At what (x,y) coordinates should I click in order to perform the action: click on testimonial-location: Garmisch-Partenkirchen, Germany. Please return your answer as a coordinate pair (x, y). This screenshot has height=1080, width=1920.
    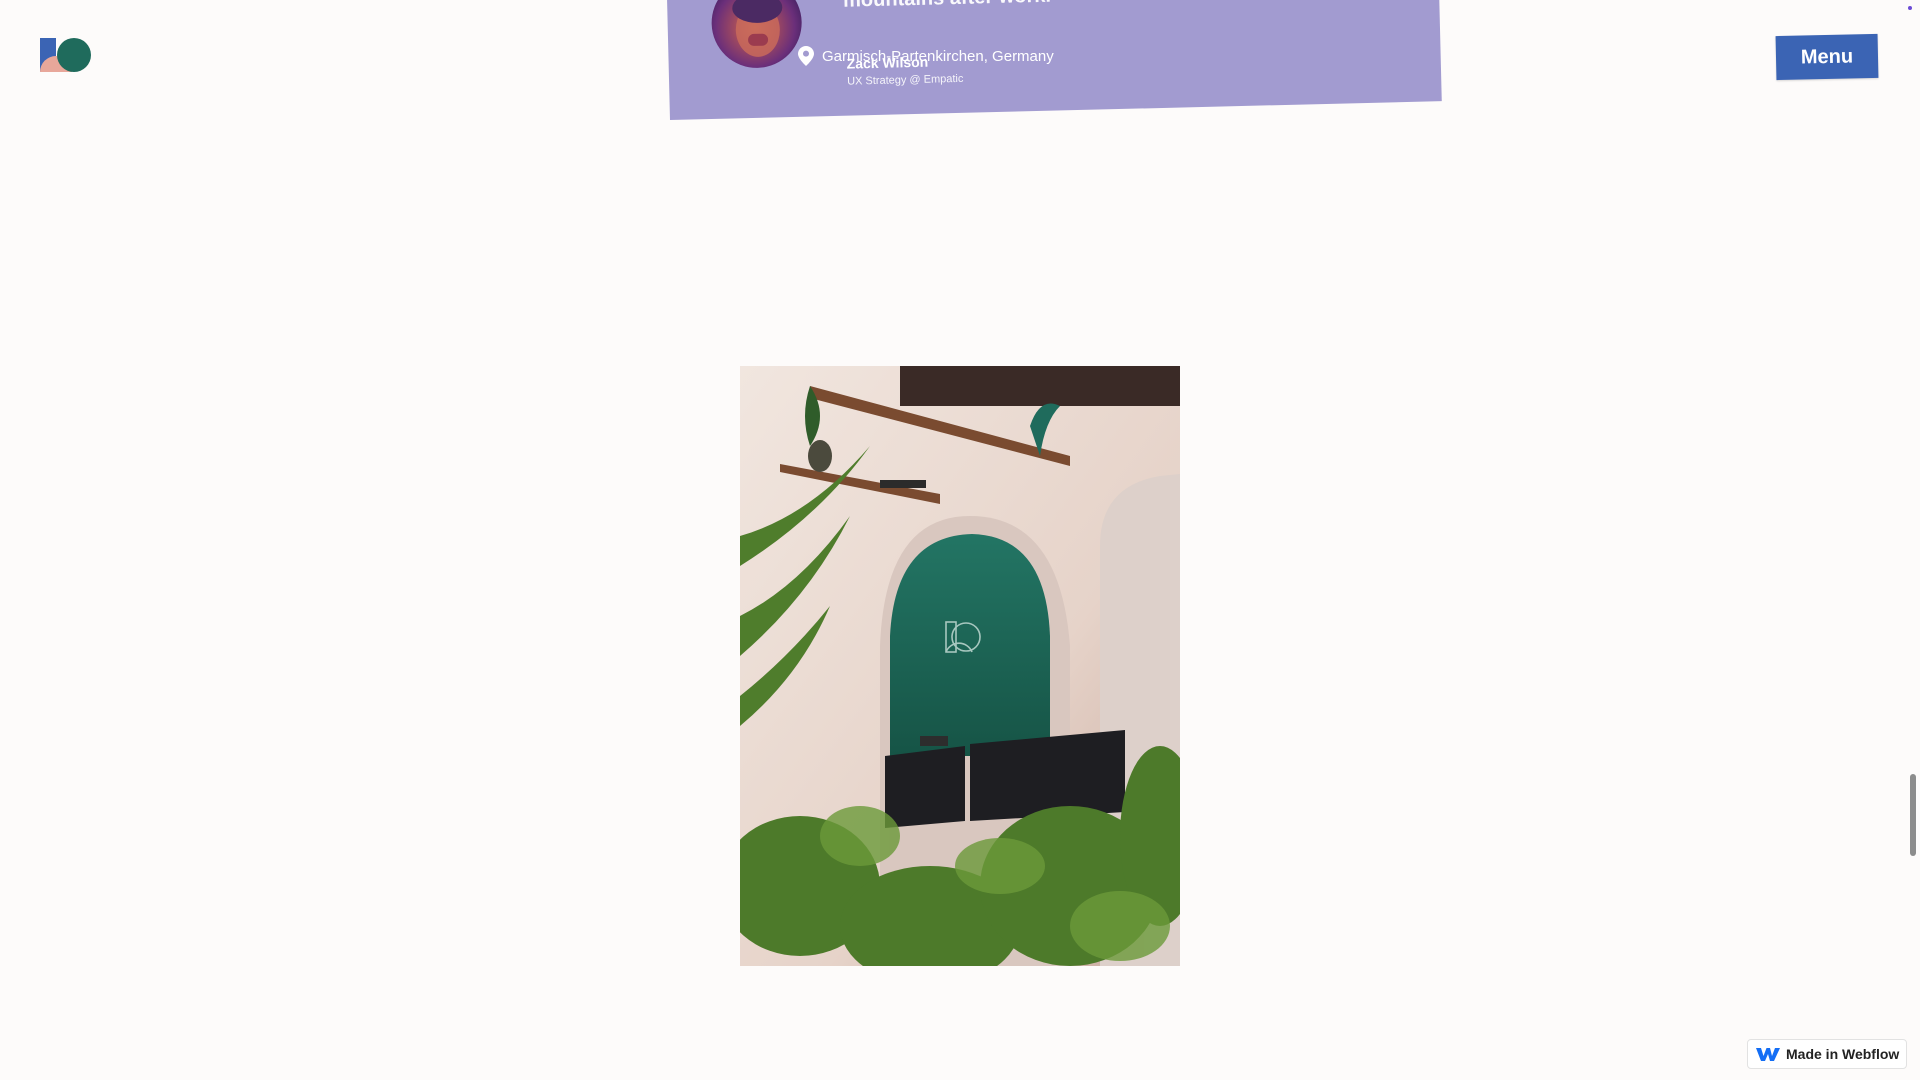
    Looking at the image, I should click on (926, 56).